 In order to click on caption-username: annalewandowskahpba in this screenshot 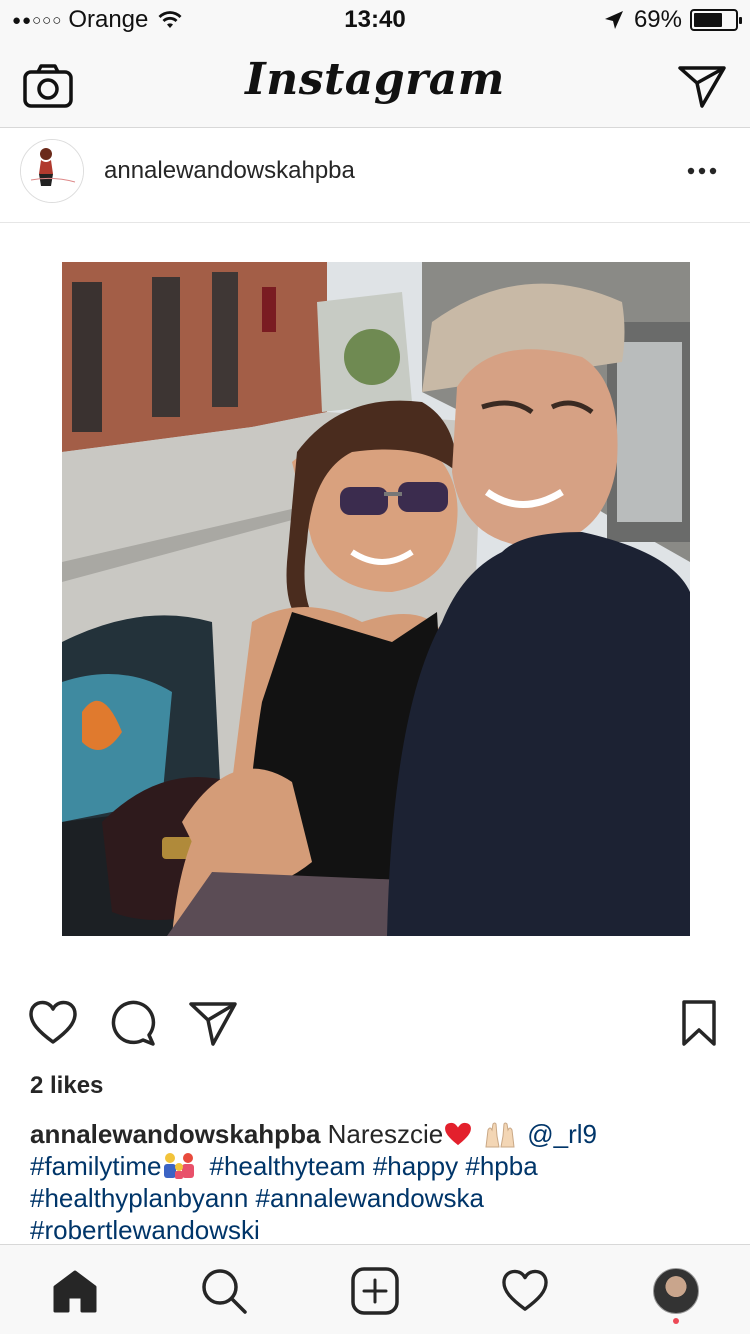, I will do `click(175, 1134)`.